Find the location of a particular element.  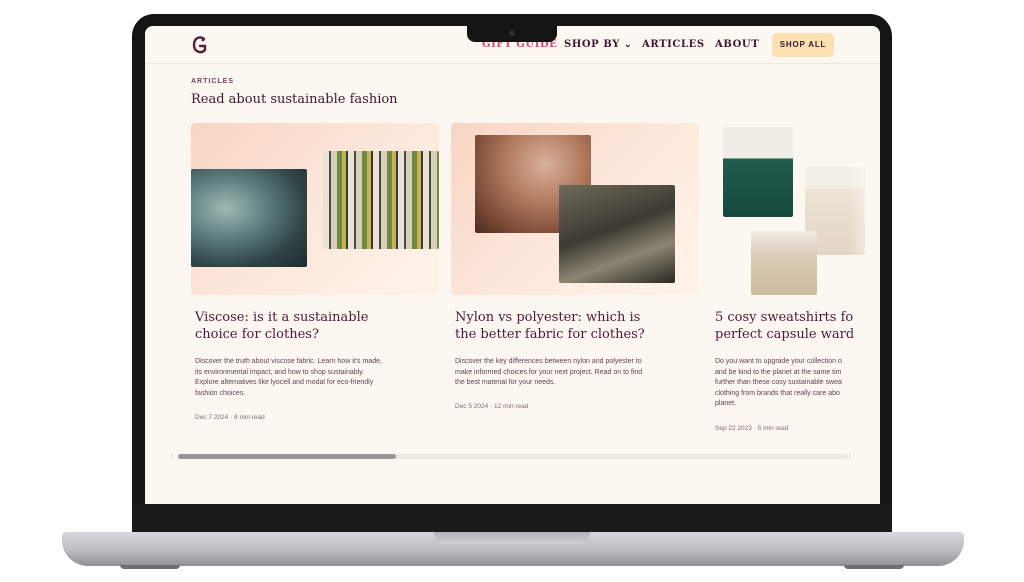

scroll-left-icon: ‹ is located at coordinates (172, 455).